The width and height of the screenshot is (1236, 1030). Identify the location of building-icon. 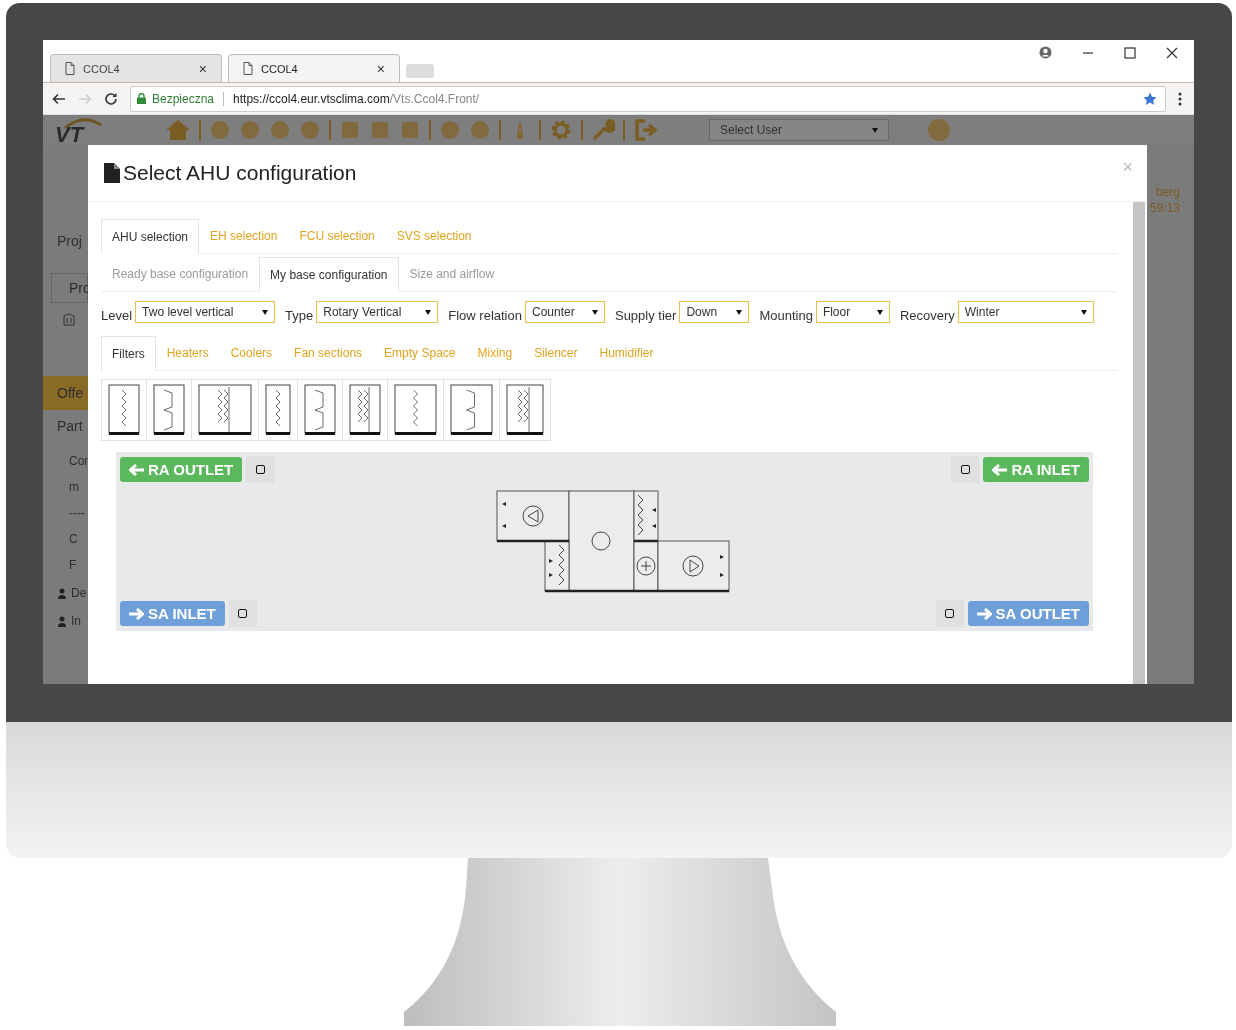
(69, 319).